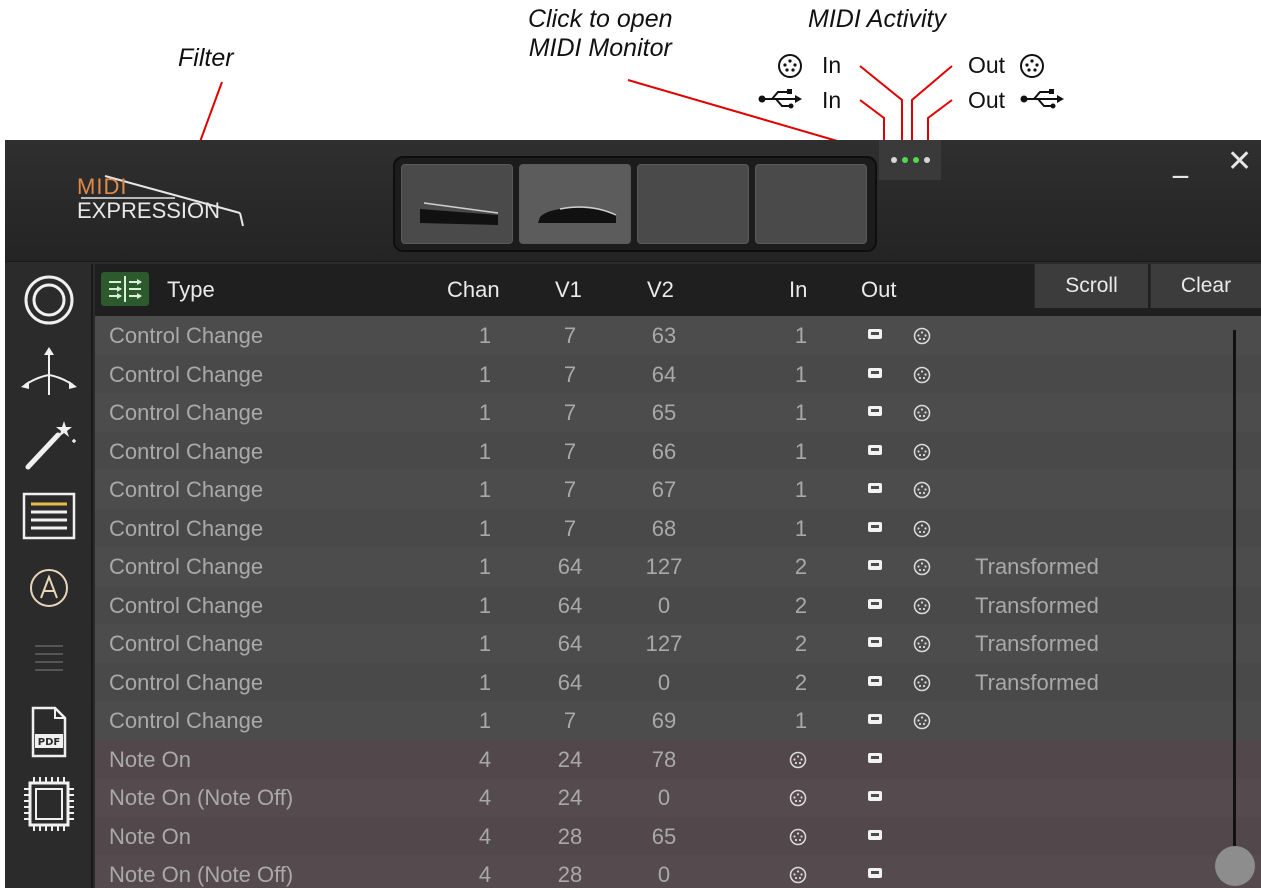 The height and width of the screenshot is (888, 1261). What do you see at coordinates (201, 797) in the screenshot?
I see `cell-type: Note On (Note Off)` at bounding box center [201, 797].